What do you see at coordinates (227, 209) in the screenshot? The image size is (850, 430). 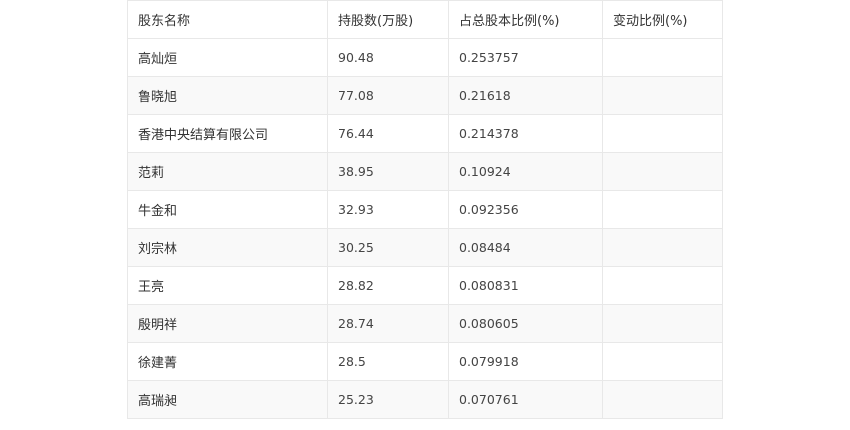 I see `shareholder-name-cell: 牛金和` at bounding box center [227, 209].